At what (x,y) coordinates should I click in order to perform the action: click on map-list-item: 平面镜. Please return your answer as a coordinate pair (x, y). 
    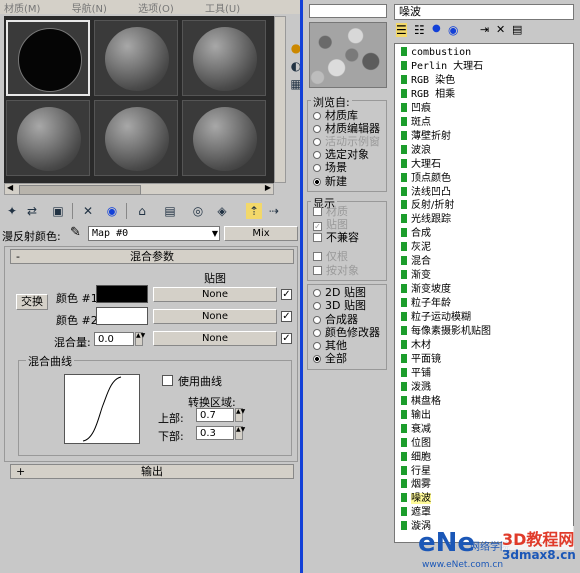
    Looking at the image, I should click on (421, 359).